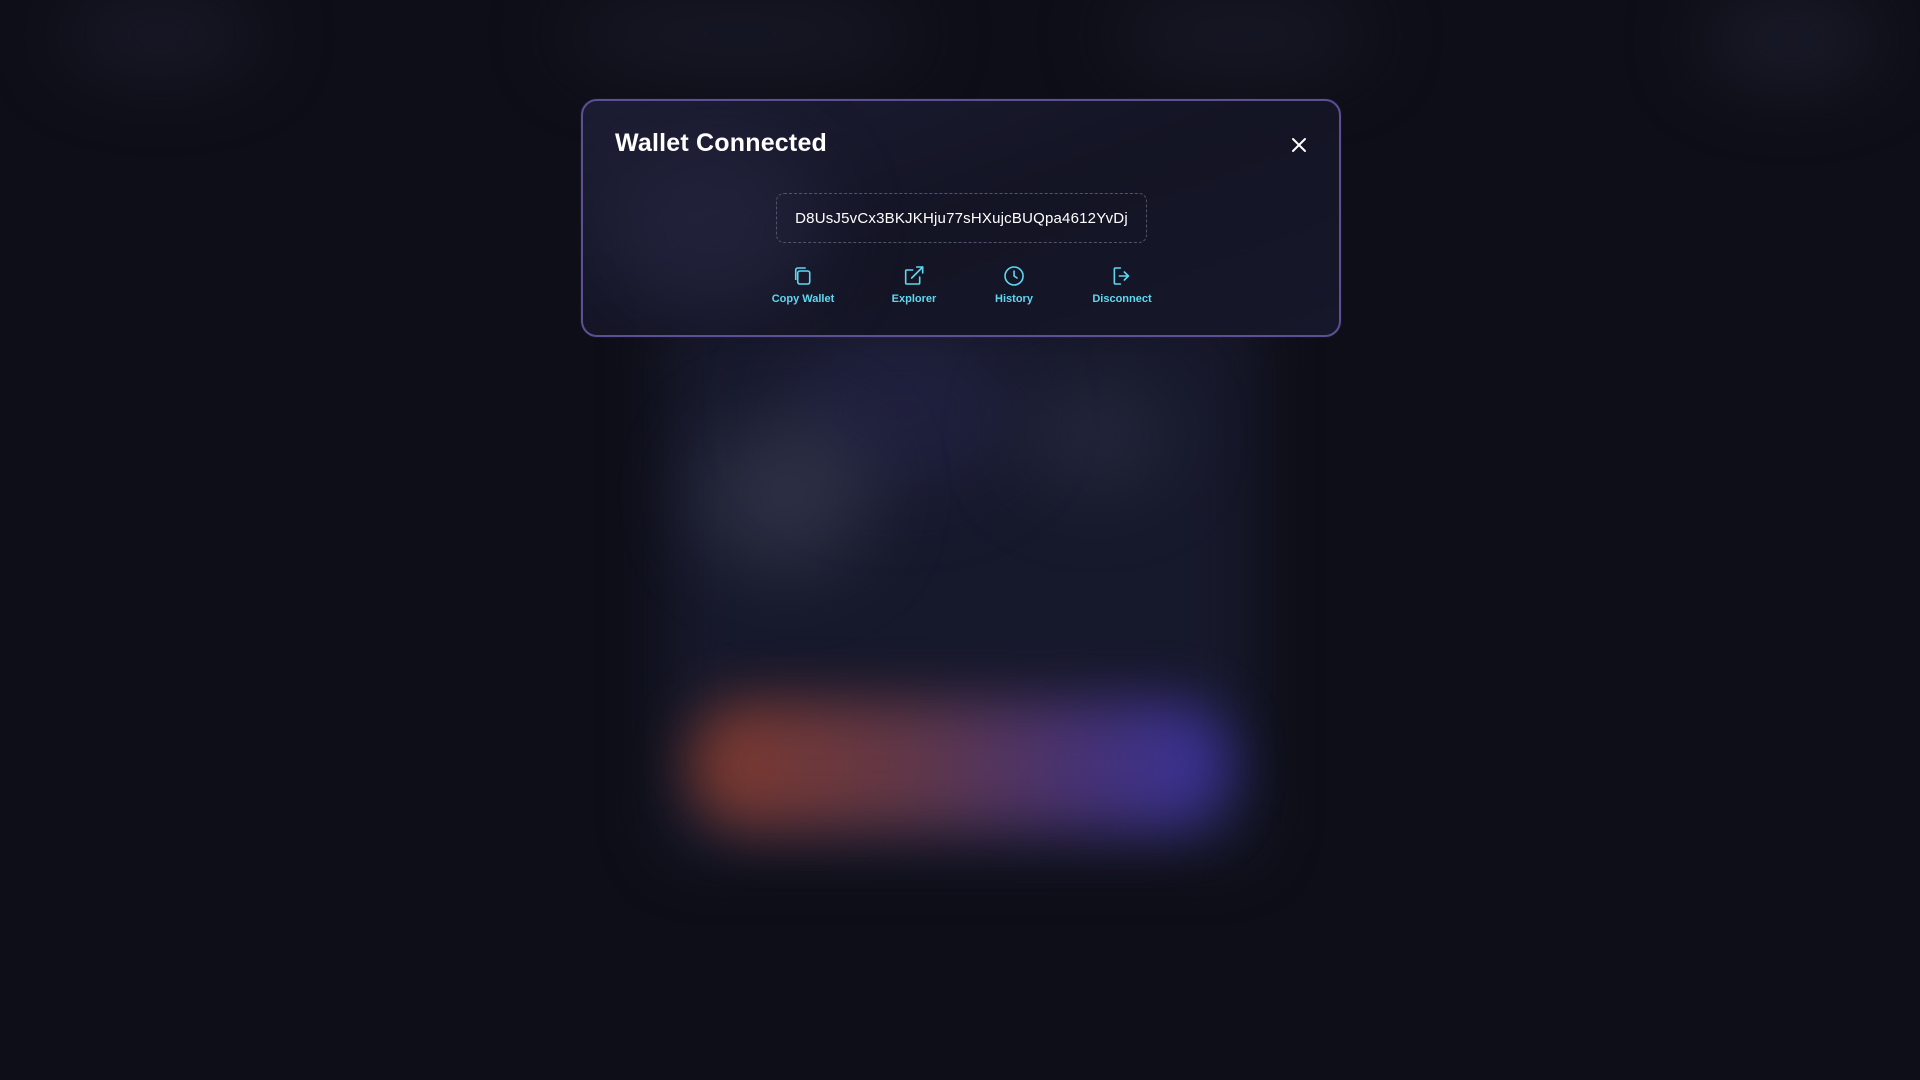 This screenshot has width=1920, height=1080. Describe the element at coordinates (803, 299) in the screenshot. I see `copy-wallet-label: Copy Wallet` at that location.